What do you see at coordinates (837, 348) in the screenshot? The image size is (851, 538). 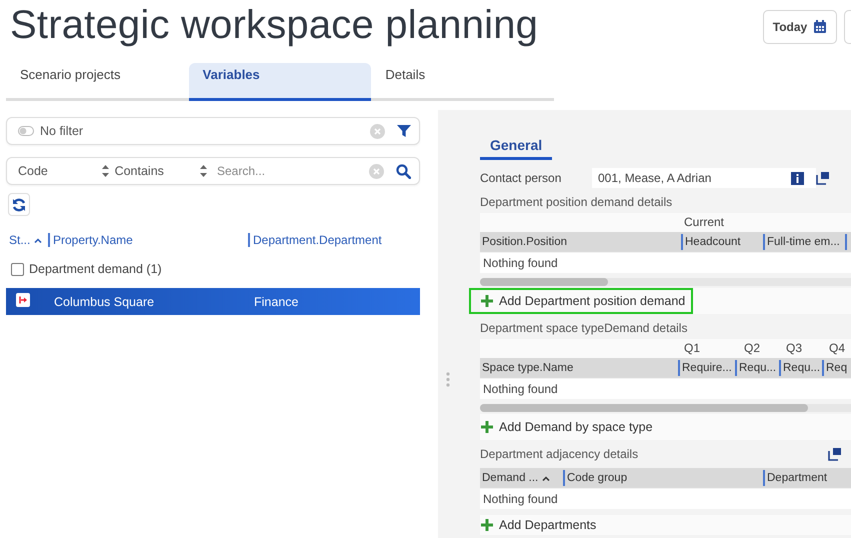 I see `column-group-header: Q4` at bounding box center [837, 348].